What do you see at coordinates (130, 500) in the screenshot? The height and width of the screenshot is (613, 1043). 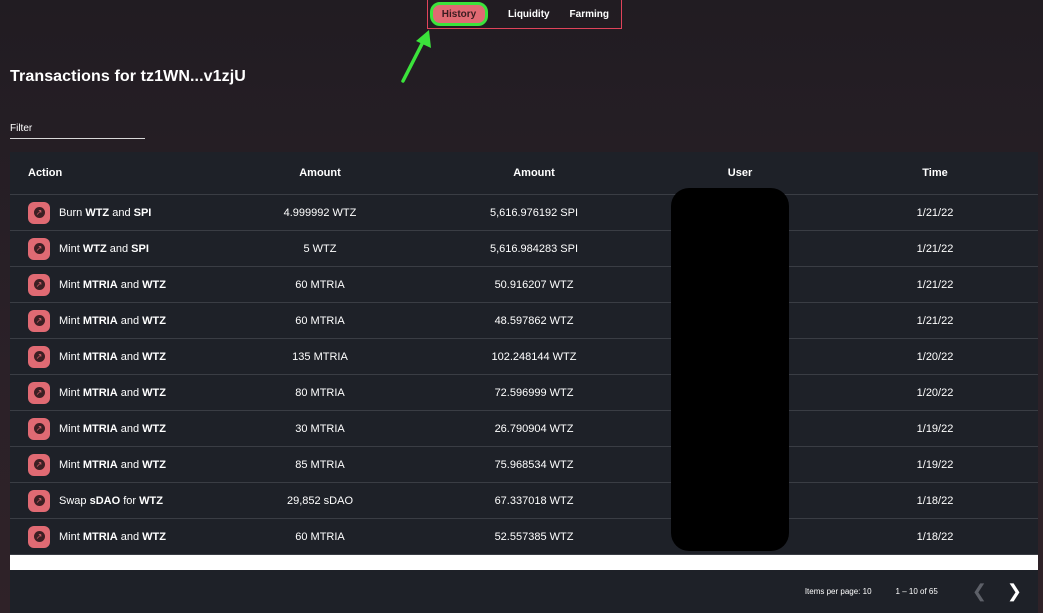 I see `action-conjunction: for` at bounding box center [130, 500].